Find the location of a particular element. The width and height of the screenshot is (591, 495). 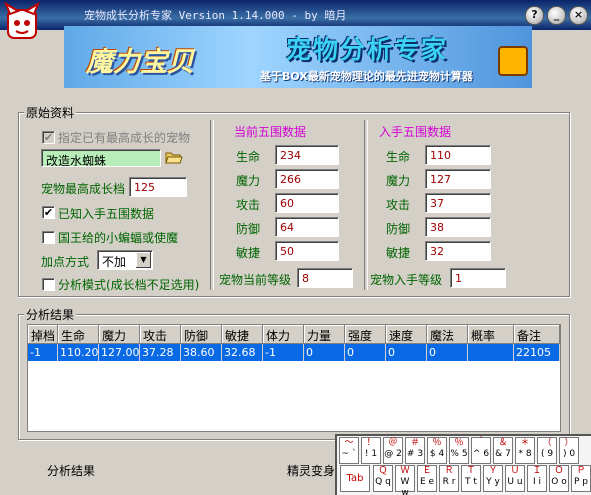

app-icon is located at coordinates (22, 20).